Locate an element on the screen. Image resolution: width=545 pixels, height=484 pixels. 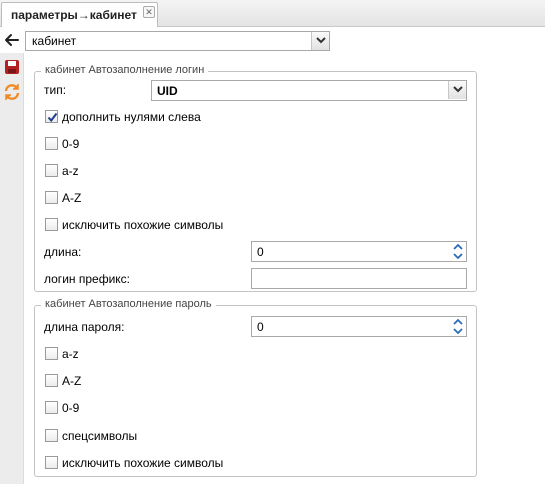
password-autofill-legend: кабинет Автозаполнение пароль is located at coordinates (128, 304).